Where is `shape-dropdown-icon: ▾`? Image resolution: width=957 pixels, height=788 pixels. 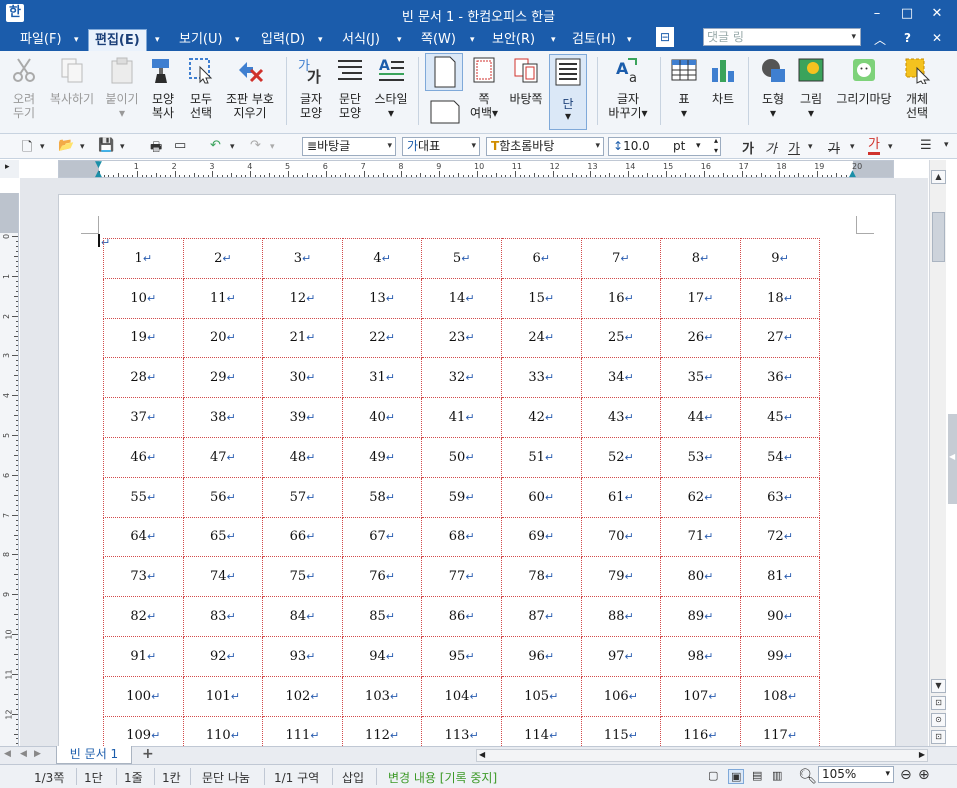
shape-dropdown-icon: ▾ is located at coordinates (773, 113).